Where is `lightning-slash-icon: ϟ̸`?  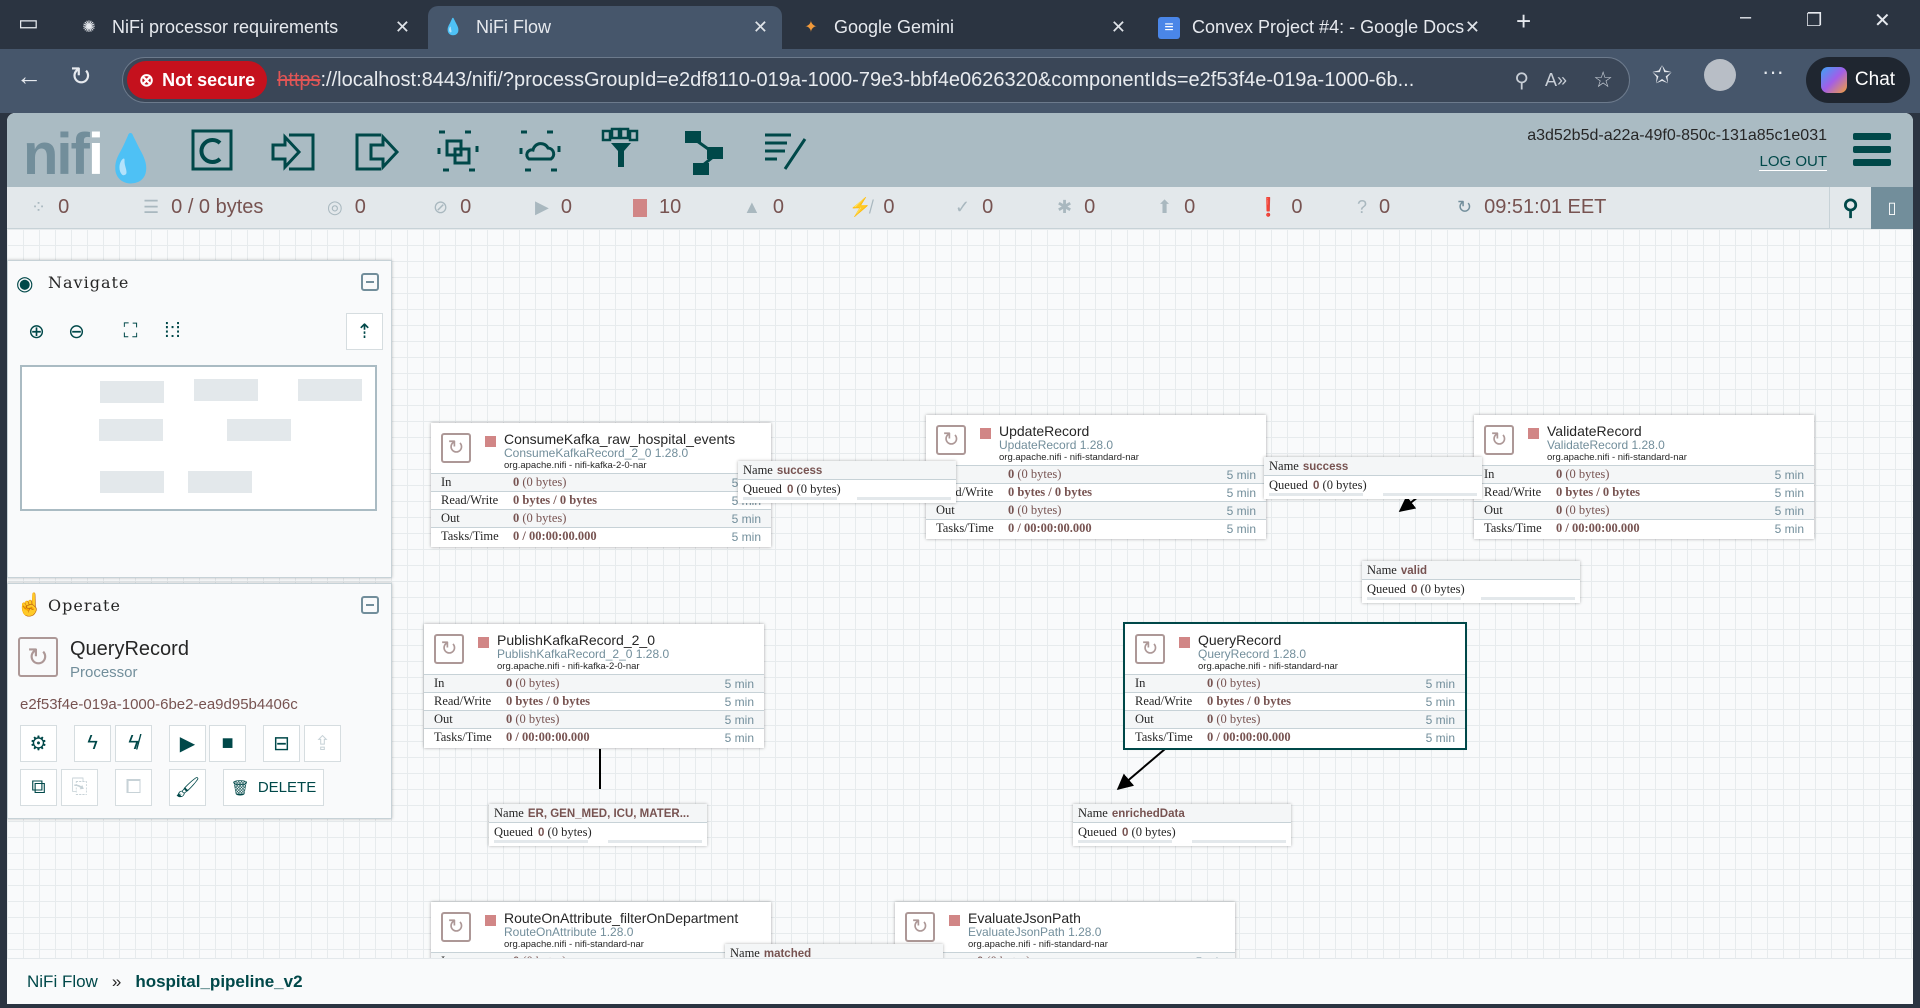
lightning-slash-icon: ϟ̸ is located at coordinates (133, 743).